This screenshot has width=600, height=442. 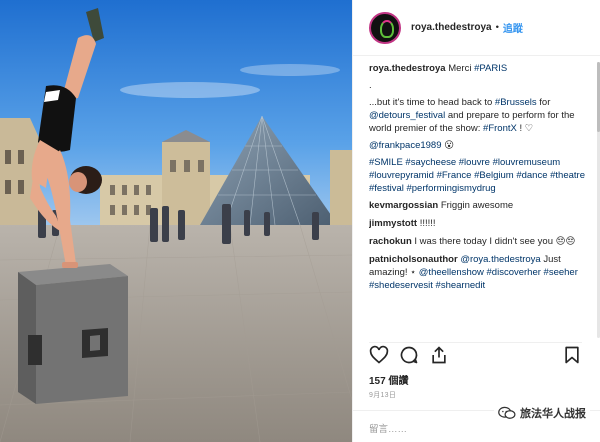 I want to click on hashtag-frontx: #FrontX, so click(x=500, y=128).